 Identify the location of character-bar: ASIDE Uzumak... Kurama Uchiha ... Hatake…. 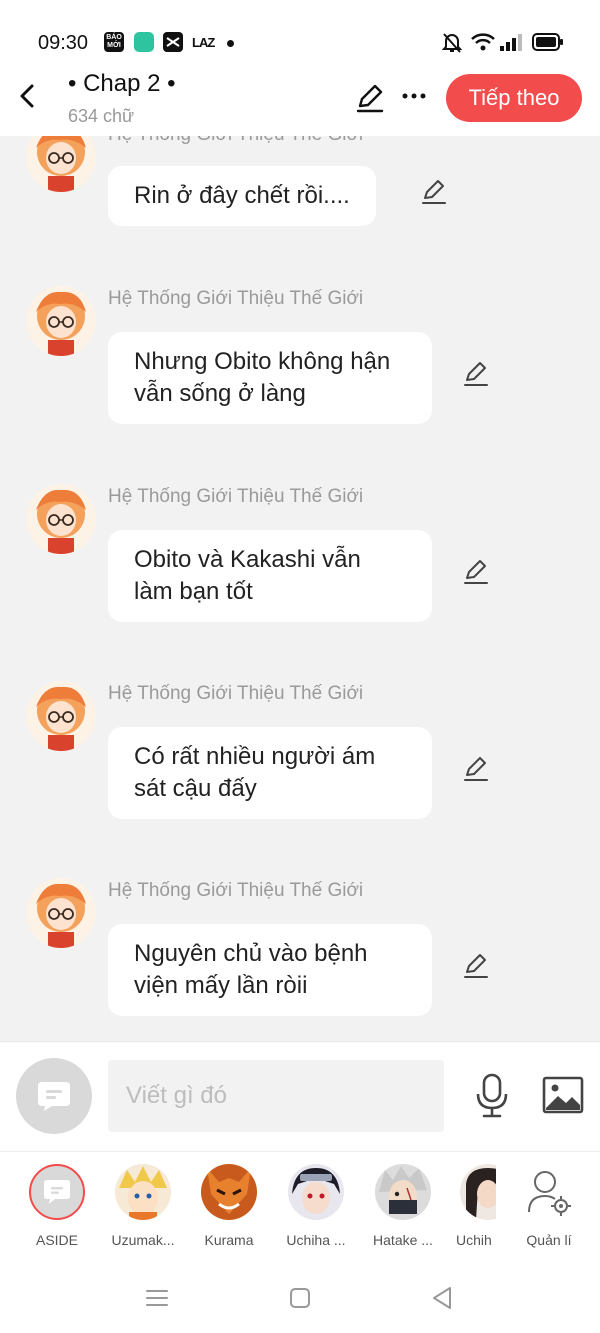
(300, 1206).